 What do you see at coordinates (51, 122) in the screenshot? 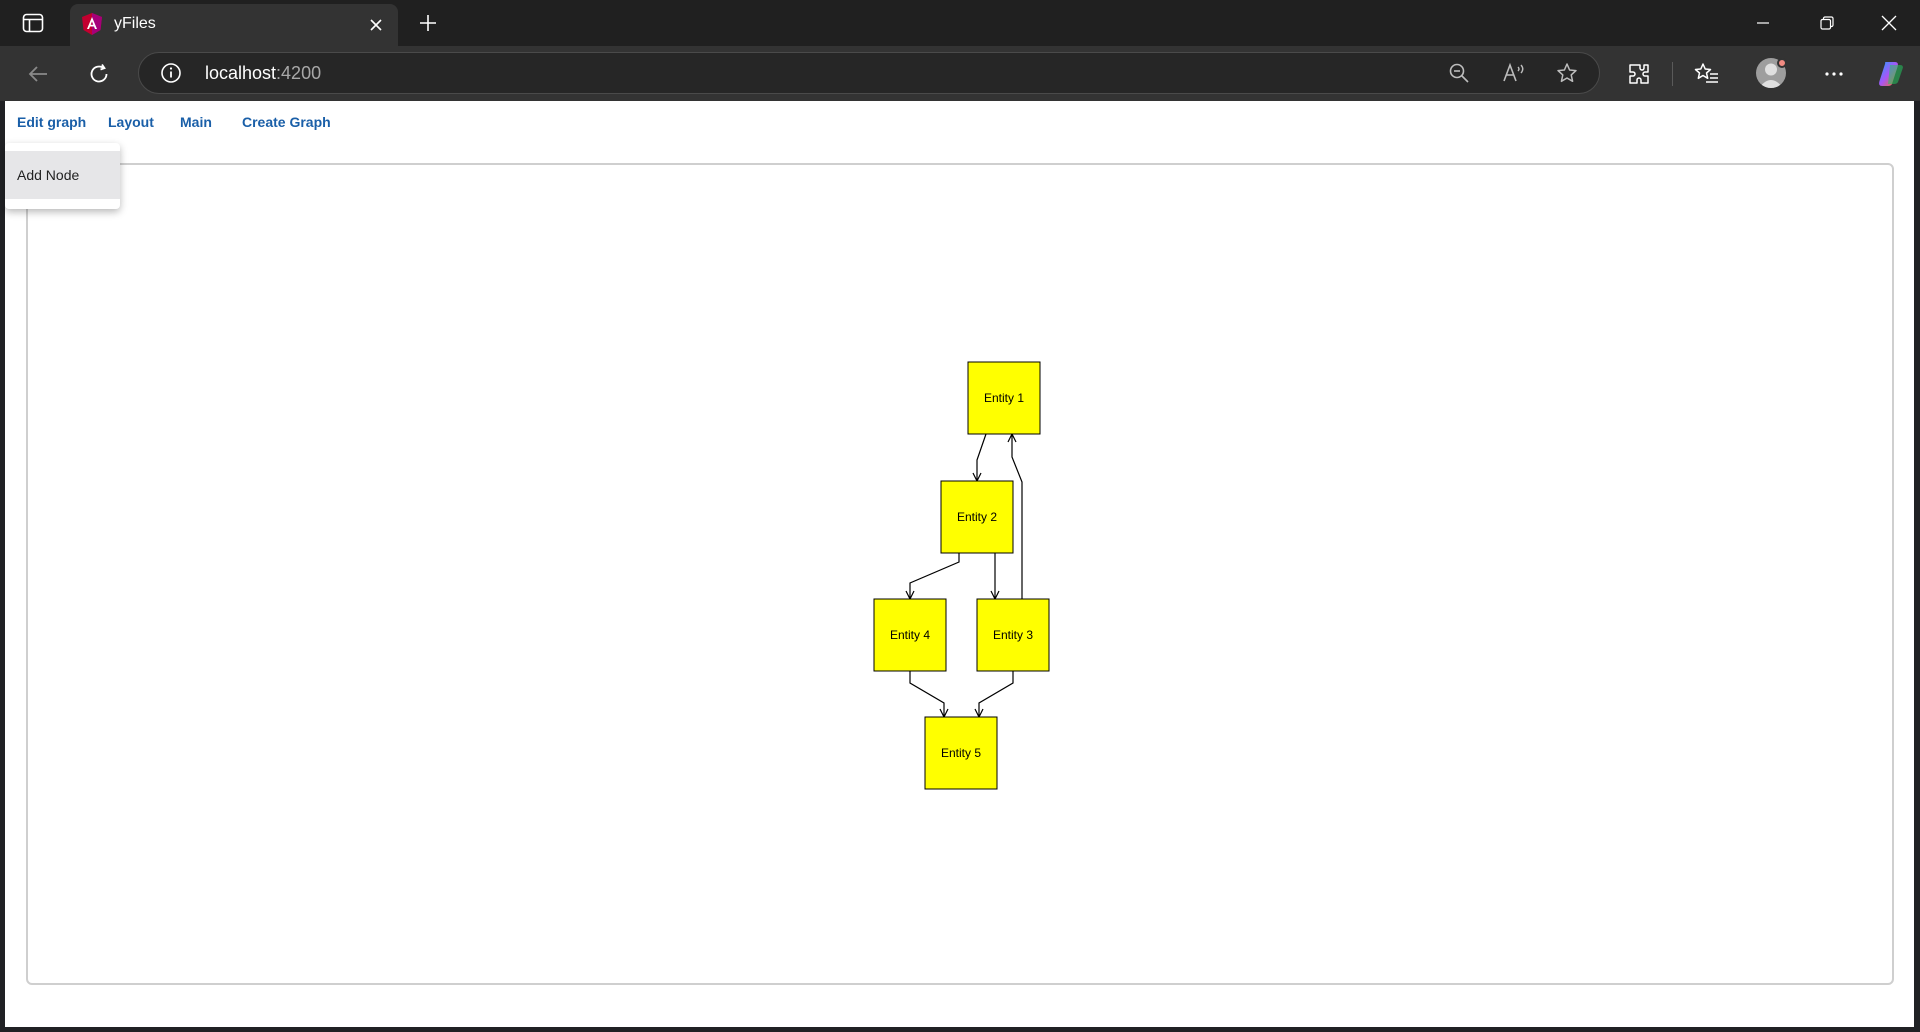
I see `menu-edit-graph: Edit graph` at bounding box center [51, 122].